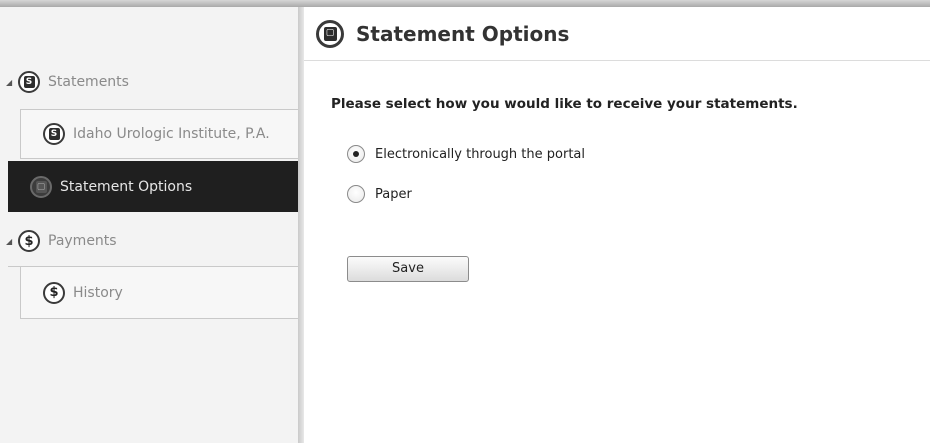 The width and height of the screenshot is (930, 443). Describe the element at coordinates (126, 186) in the screenshot. I see `sidebar-item-label: Statement Options` at that location.